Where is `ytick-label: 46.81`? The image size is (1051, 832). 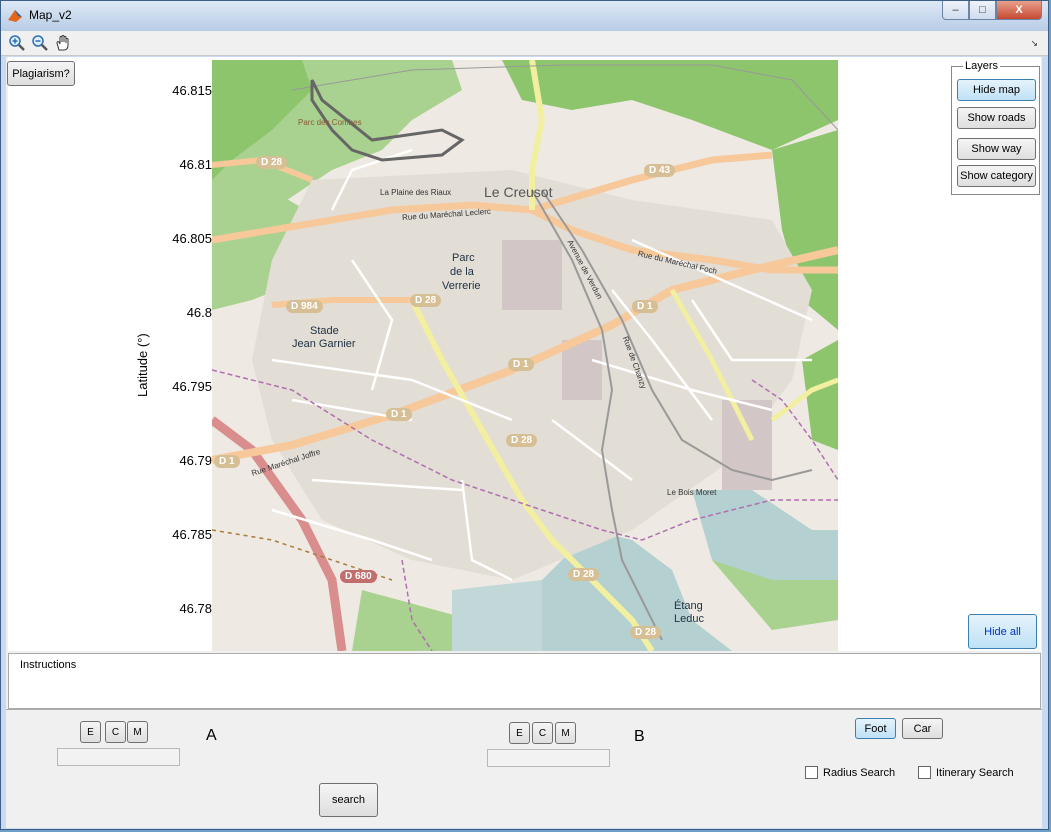 ytick-label: 46.81 is located at coordinates (195, 164).